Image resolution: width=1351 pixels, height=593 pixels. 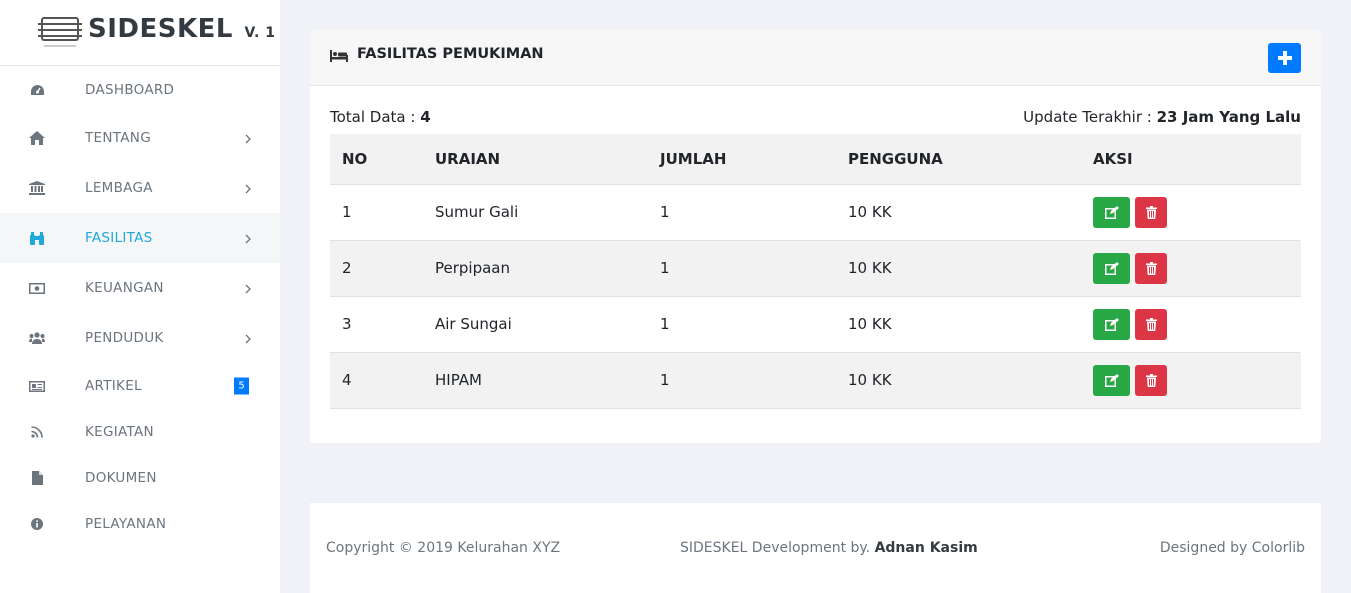 I want to click on logo-icon, so click(x=60, y=32).